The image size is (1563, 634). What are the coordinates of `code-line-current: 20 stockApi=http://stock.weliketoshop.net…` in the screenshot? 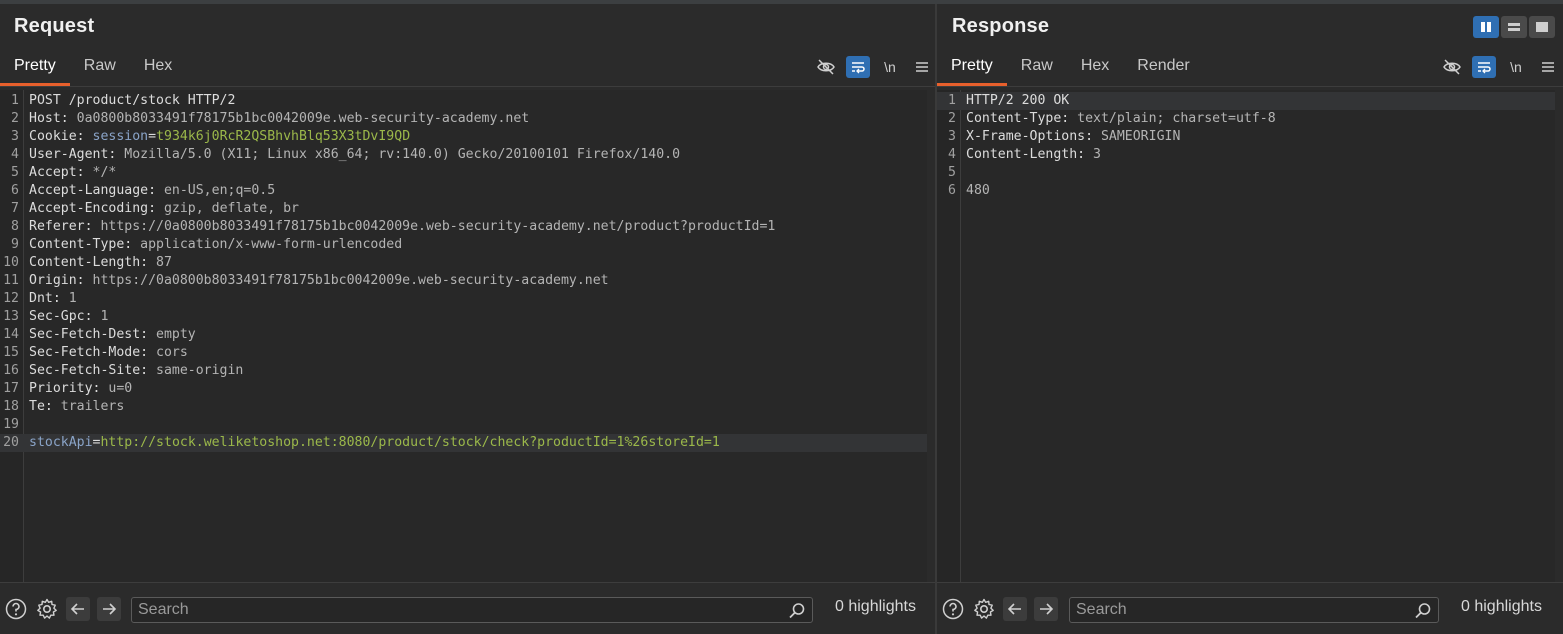 It's located at (463, 443).